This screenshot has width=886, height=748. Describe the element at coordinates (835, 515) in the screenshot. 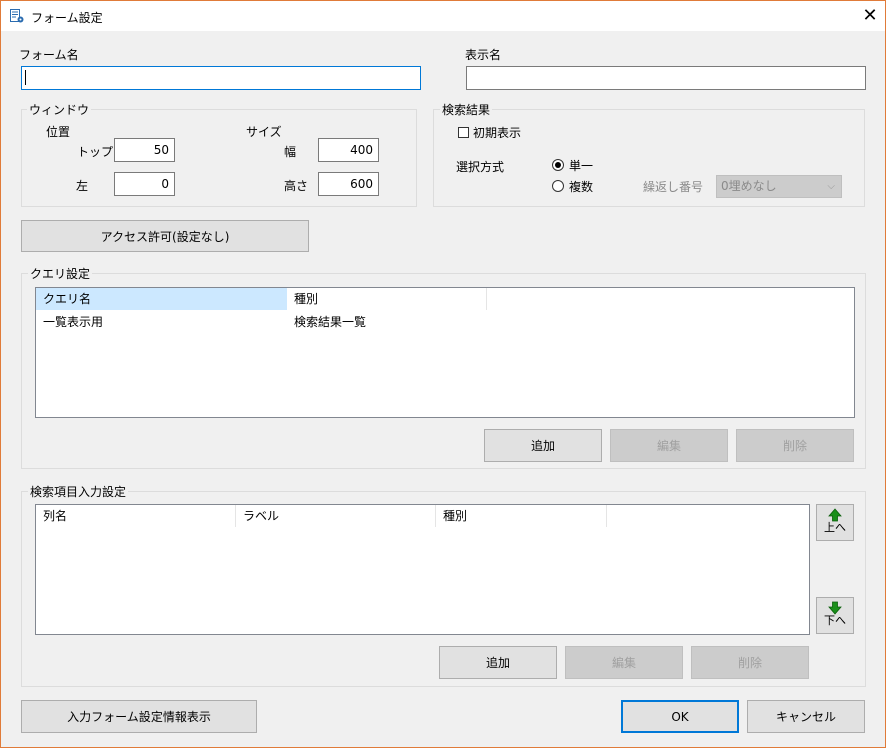

I see `arrow-up-icon` at that location.